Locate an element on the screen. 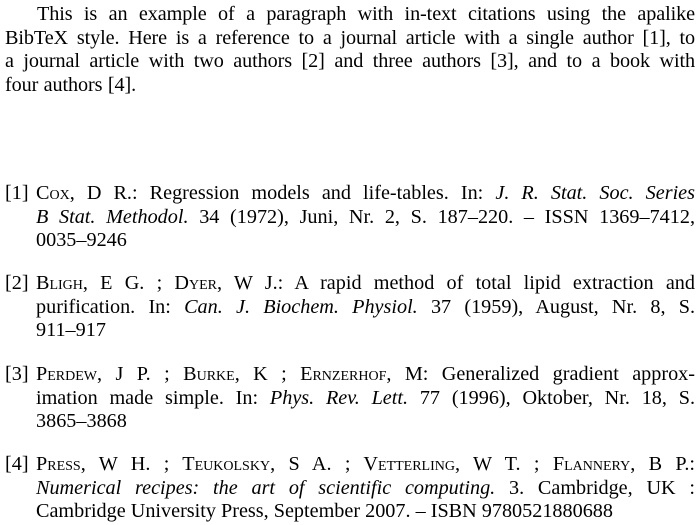  bib-text: imation made simple. In: is located at coordinates (153, 397).